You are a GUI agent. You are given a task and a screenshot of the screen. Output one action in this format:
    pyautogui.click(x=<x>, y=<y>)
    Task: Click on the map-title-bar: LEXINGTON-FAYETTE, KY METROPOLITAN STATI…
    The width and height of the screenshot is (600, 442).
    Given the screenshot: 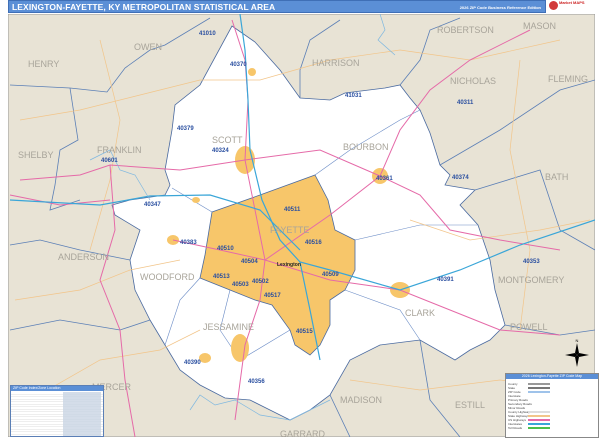 What is the action you would take?
    pyautogui.click(x=277, y=6)
    